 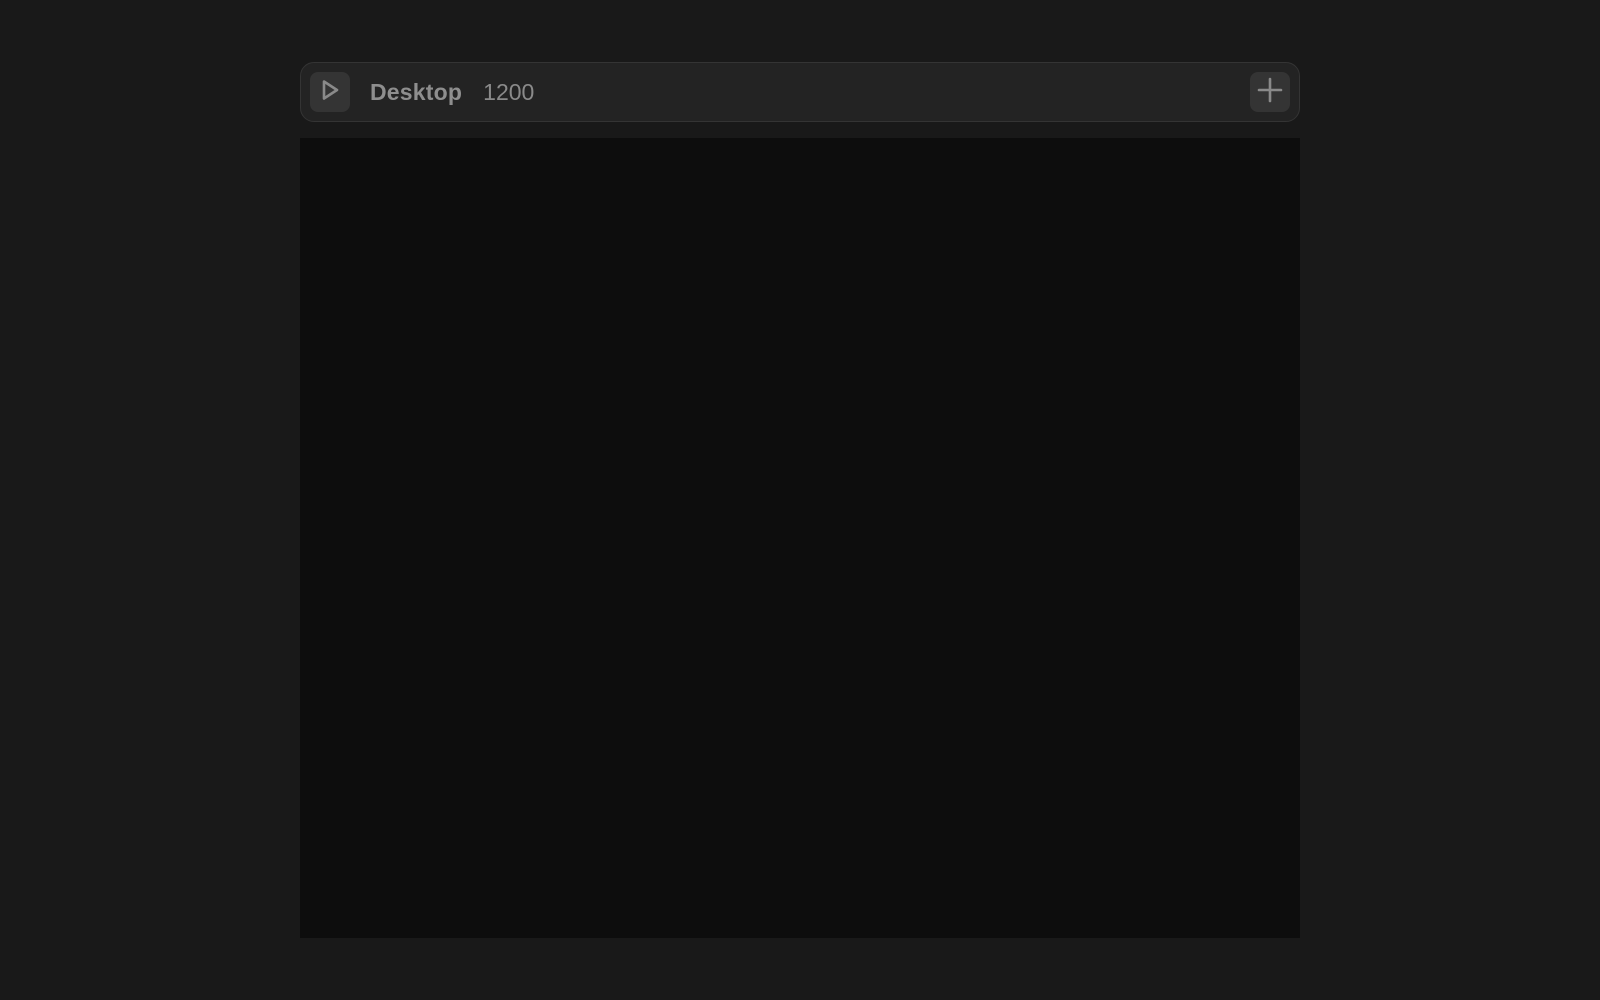 I want to click on preview-button, so click(x=330, y=92).